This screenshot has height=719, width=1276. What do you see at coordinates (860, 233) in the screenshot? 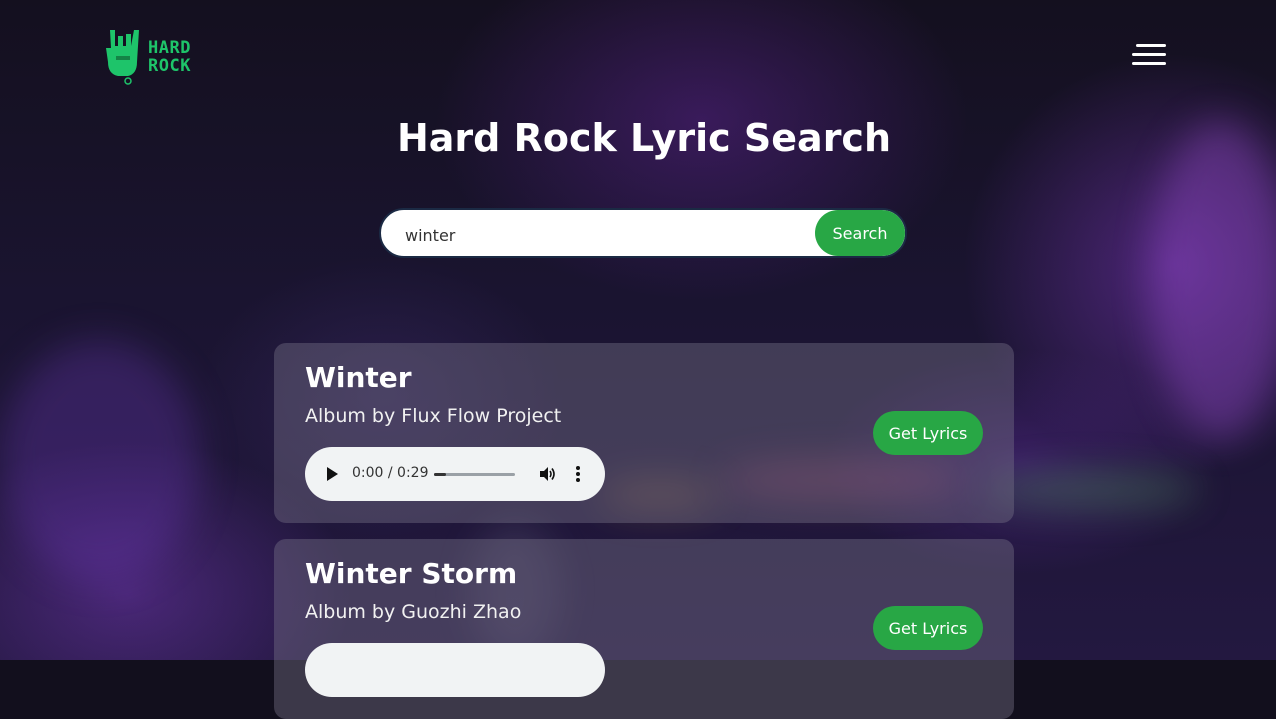
I see `search-button: Search` at bounding box center [860, 233].